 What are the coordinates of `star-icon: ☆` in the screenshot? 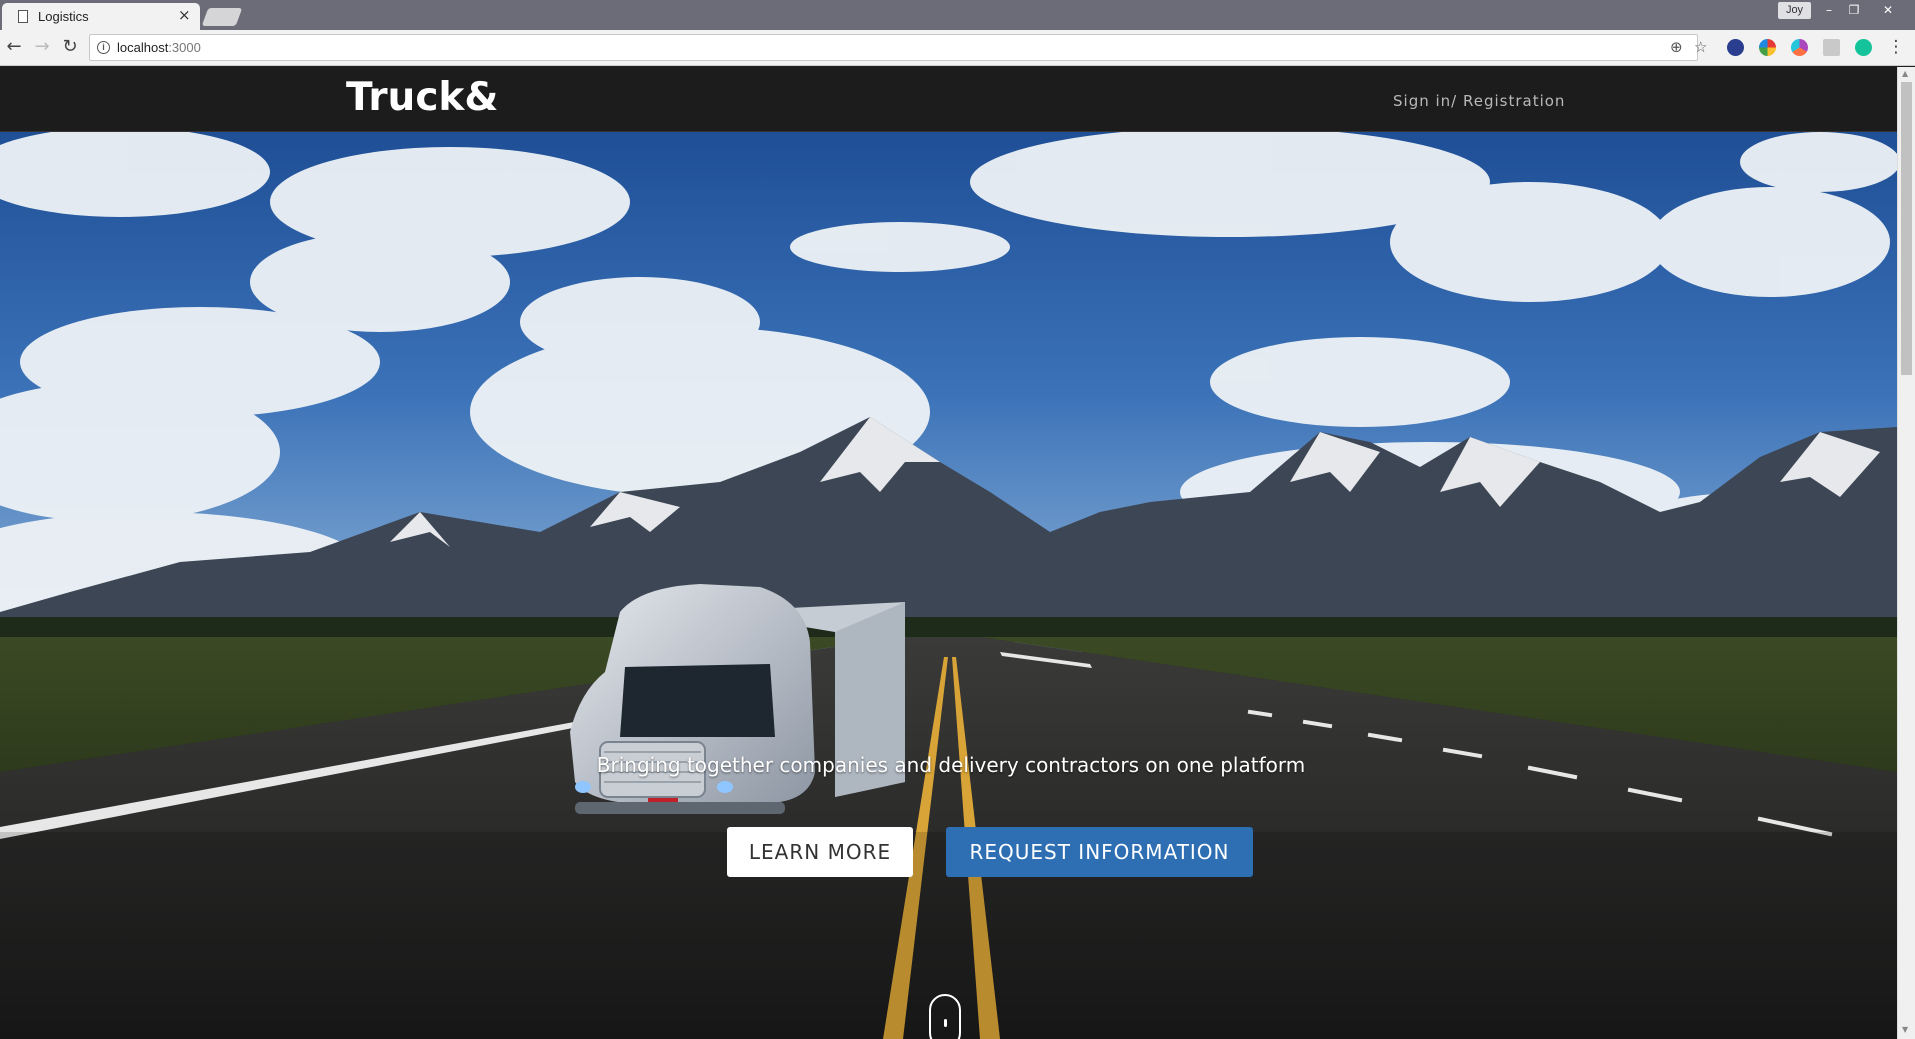 It's located at (1700, 47).